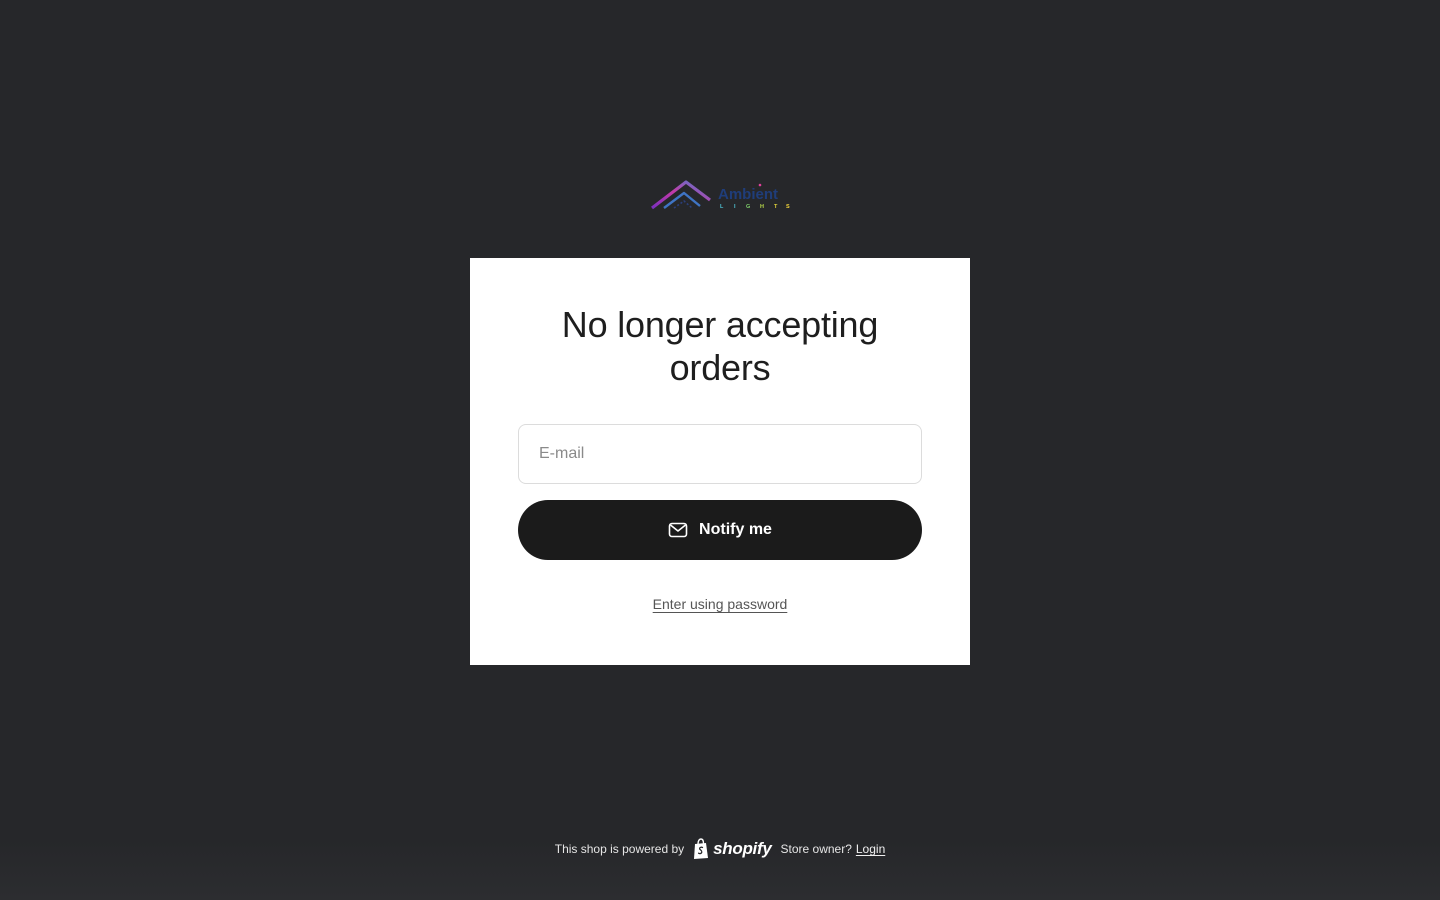 This screenshot has width=1440, height=900. Describe the element at coordinates (735, 529) in the screenshot. I see `notify-me-label: Notify me` at that location.